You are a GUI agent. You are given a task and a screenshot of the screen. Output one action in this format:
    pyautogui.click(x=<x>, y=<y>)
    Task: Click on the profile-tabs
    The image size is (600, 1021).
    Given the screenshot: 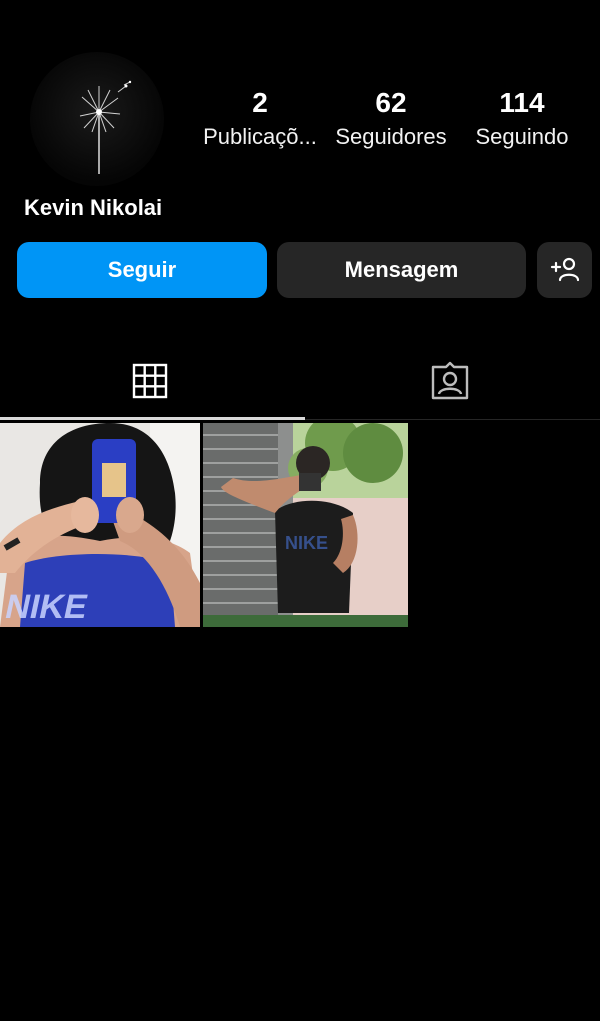 What is the action you would take?
    pyautogui.click(x=300, y=381)
    